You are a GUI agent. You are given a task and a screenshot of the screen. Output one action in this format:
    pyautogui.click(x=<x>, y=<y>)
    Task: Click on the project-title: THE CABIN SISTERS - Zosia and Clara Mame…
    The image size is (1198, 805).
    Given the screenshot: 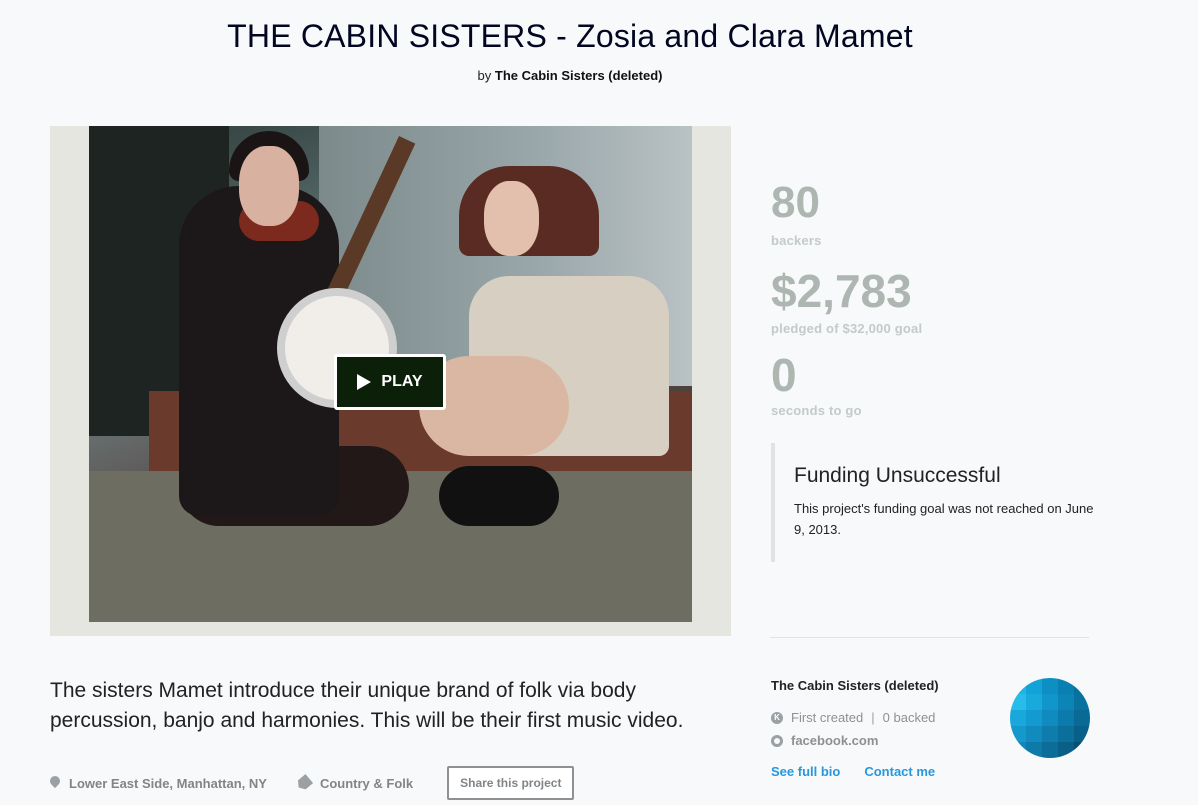 What is the action you would take?
    pyautogui.click(x=570, y=36)
    